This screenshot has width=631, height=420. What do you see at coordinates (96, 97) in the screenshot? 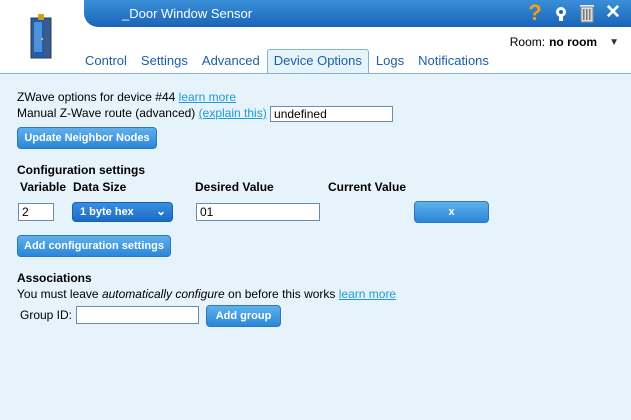
I see `zwave-options-text: ZWave options for device #44` at bounding box center [96, 97].